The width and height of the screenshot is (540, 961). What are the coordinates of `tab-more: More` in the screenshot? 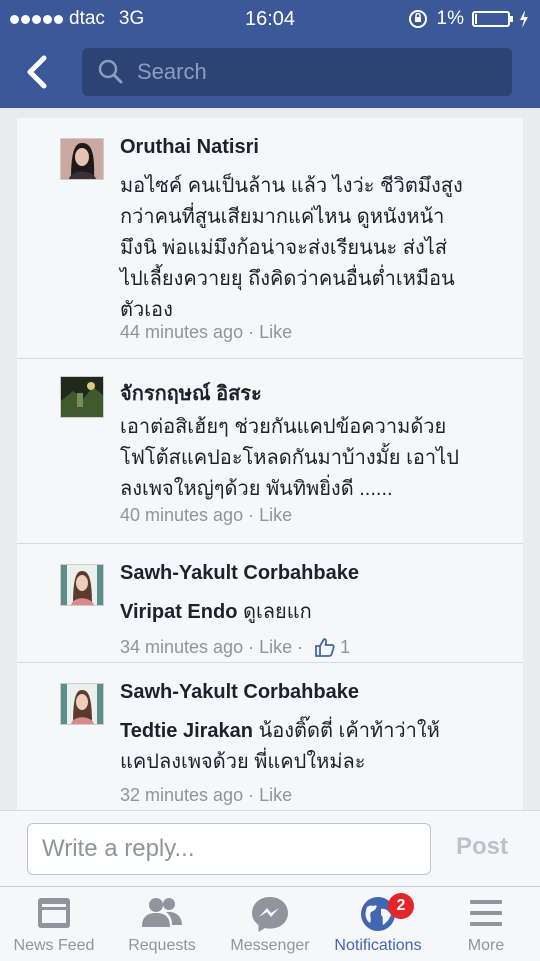 It's located at (486, 924).